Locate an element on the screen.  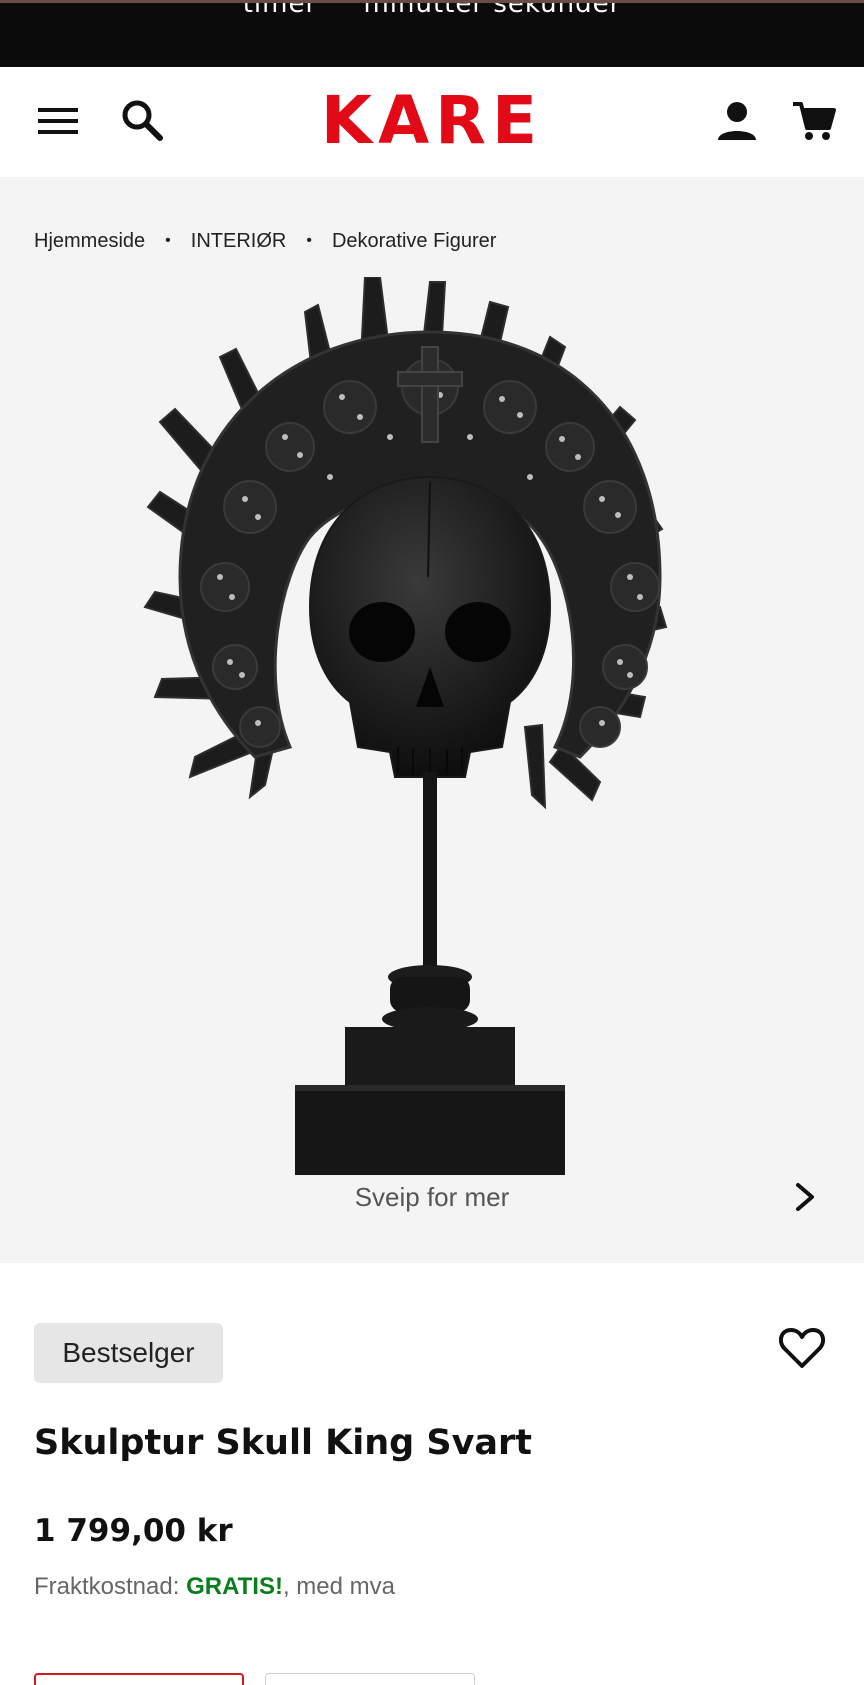
variant-option is located at coordinates (370, 1679).